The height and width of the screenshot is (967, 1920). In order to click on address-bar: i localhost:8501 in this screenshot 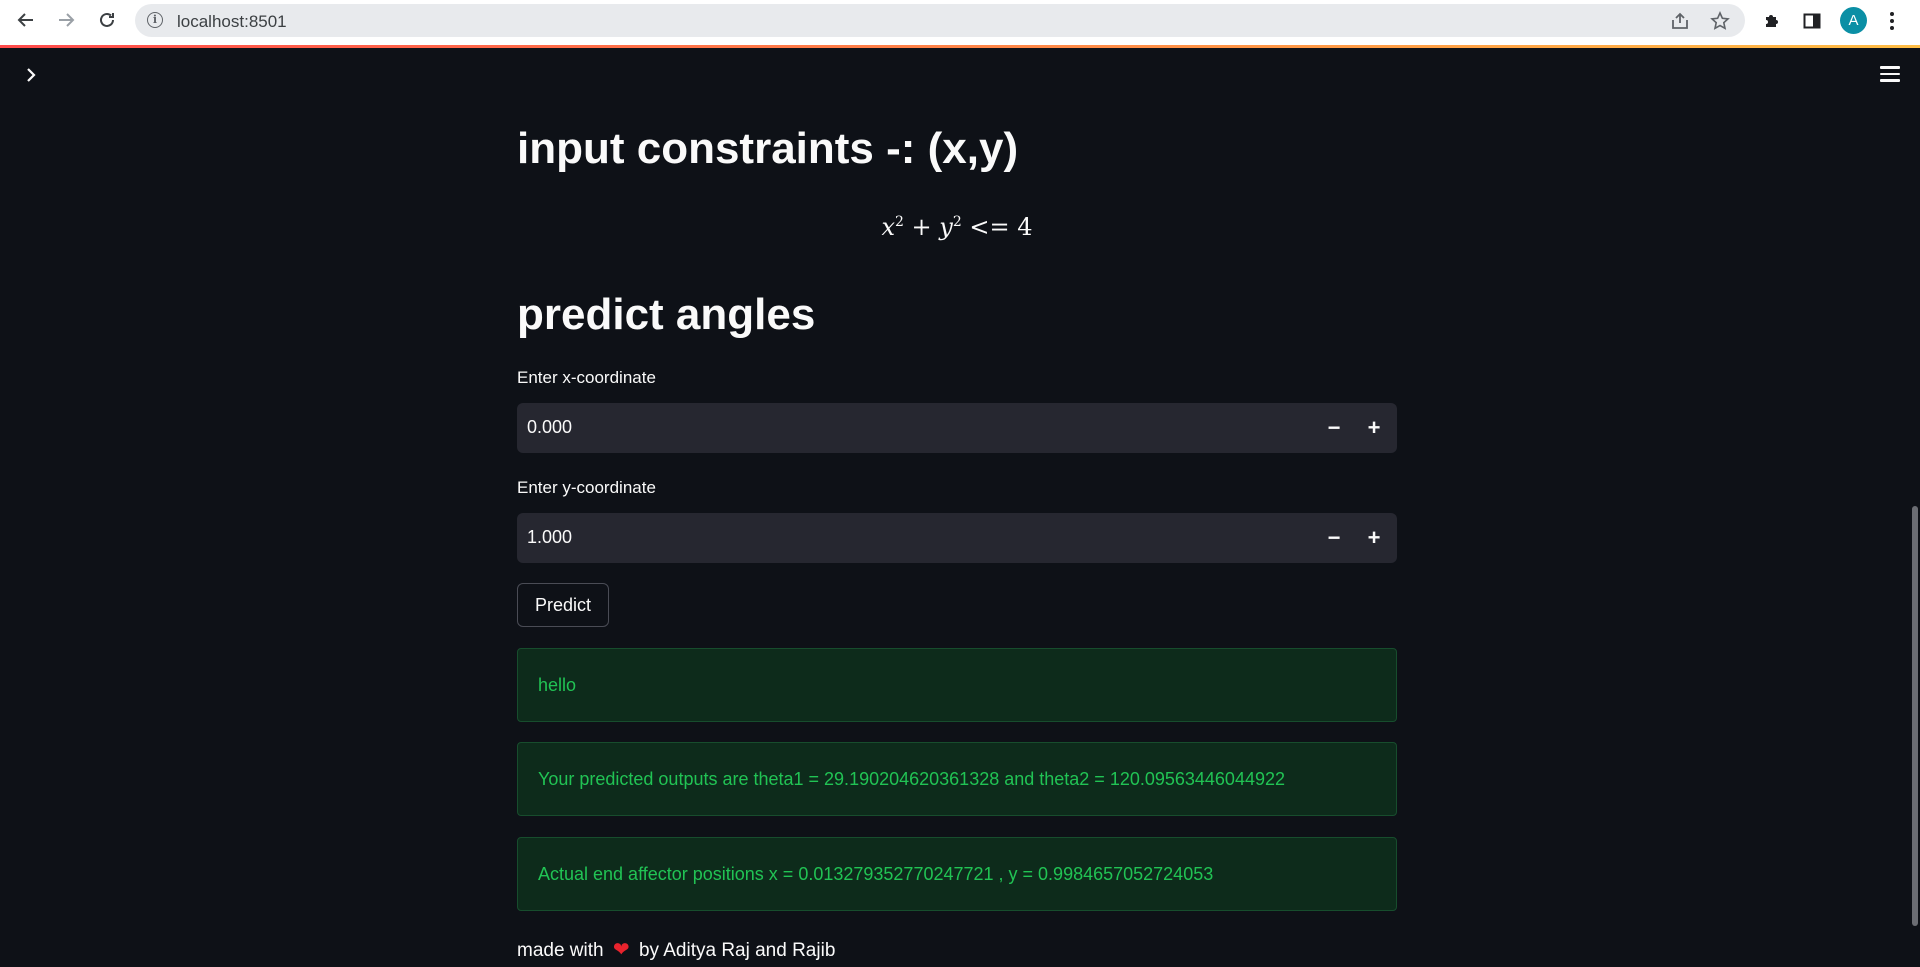, I will do `click(940, 20)`.